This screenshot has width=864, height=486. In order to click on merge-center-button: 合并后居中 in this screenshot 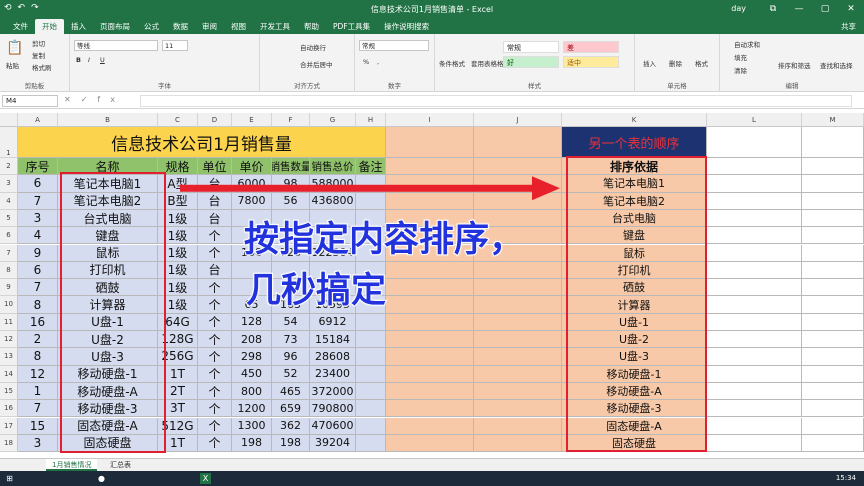, I will do `click(316, 64)`.